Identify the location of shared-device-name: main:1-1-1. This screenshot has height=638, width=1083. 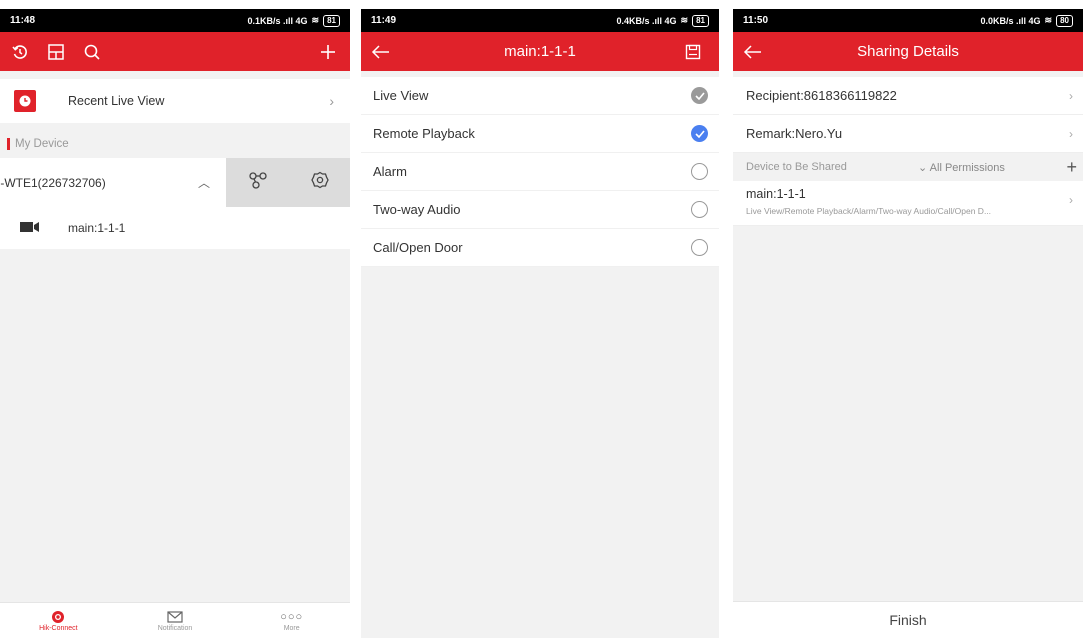
(776, 194).